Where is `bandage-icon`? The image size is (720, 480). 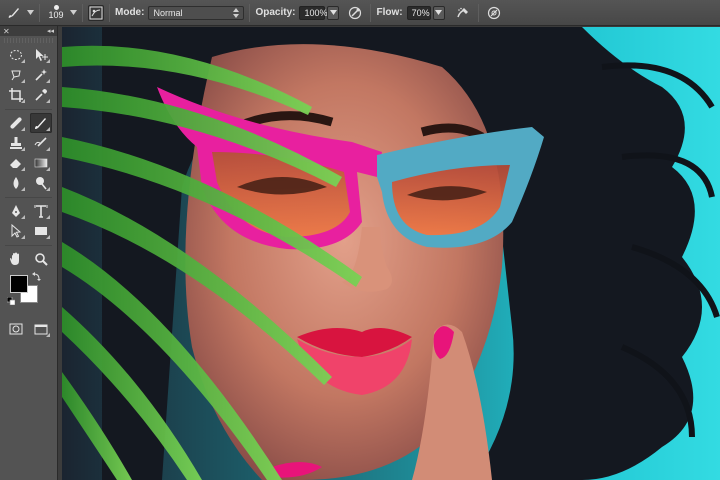 bandage-icon is located at coordinates (16, 123).